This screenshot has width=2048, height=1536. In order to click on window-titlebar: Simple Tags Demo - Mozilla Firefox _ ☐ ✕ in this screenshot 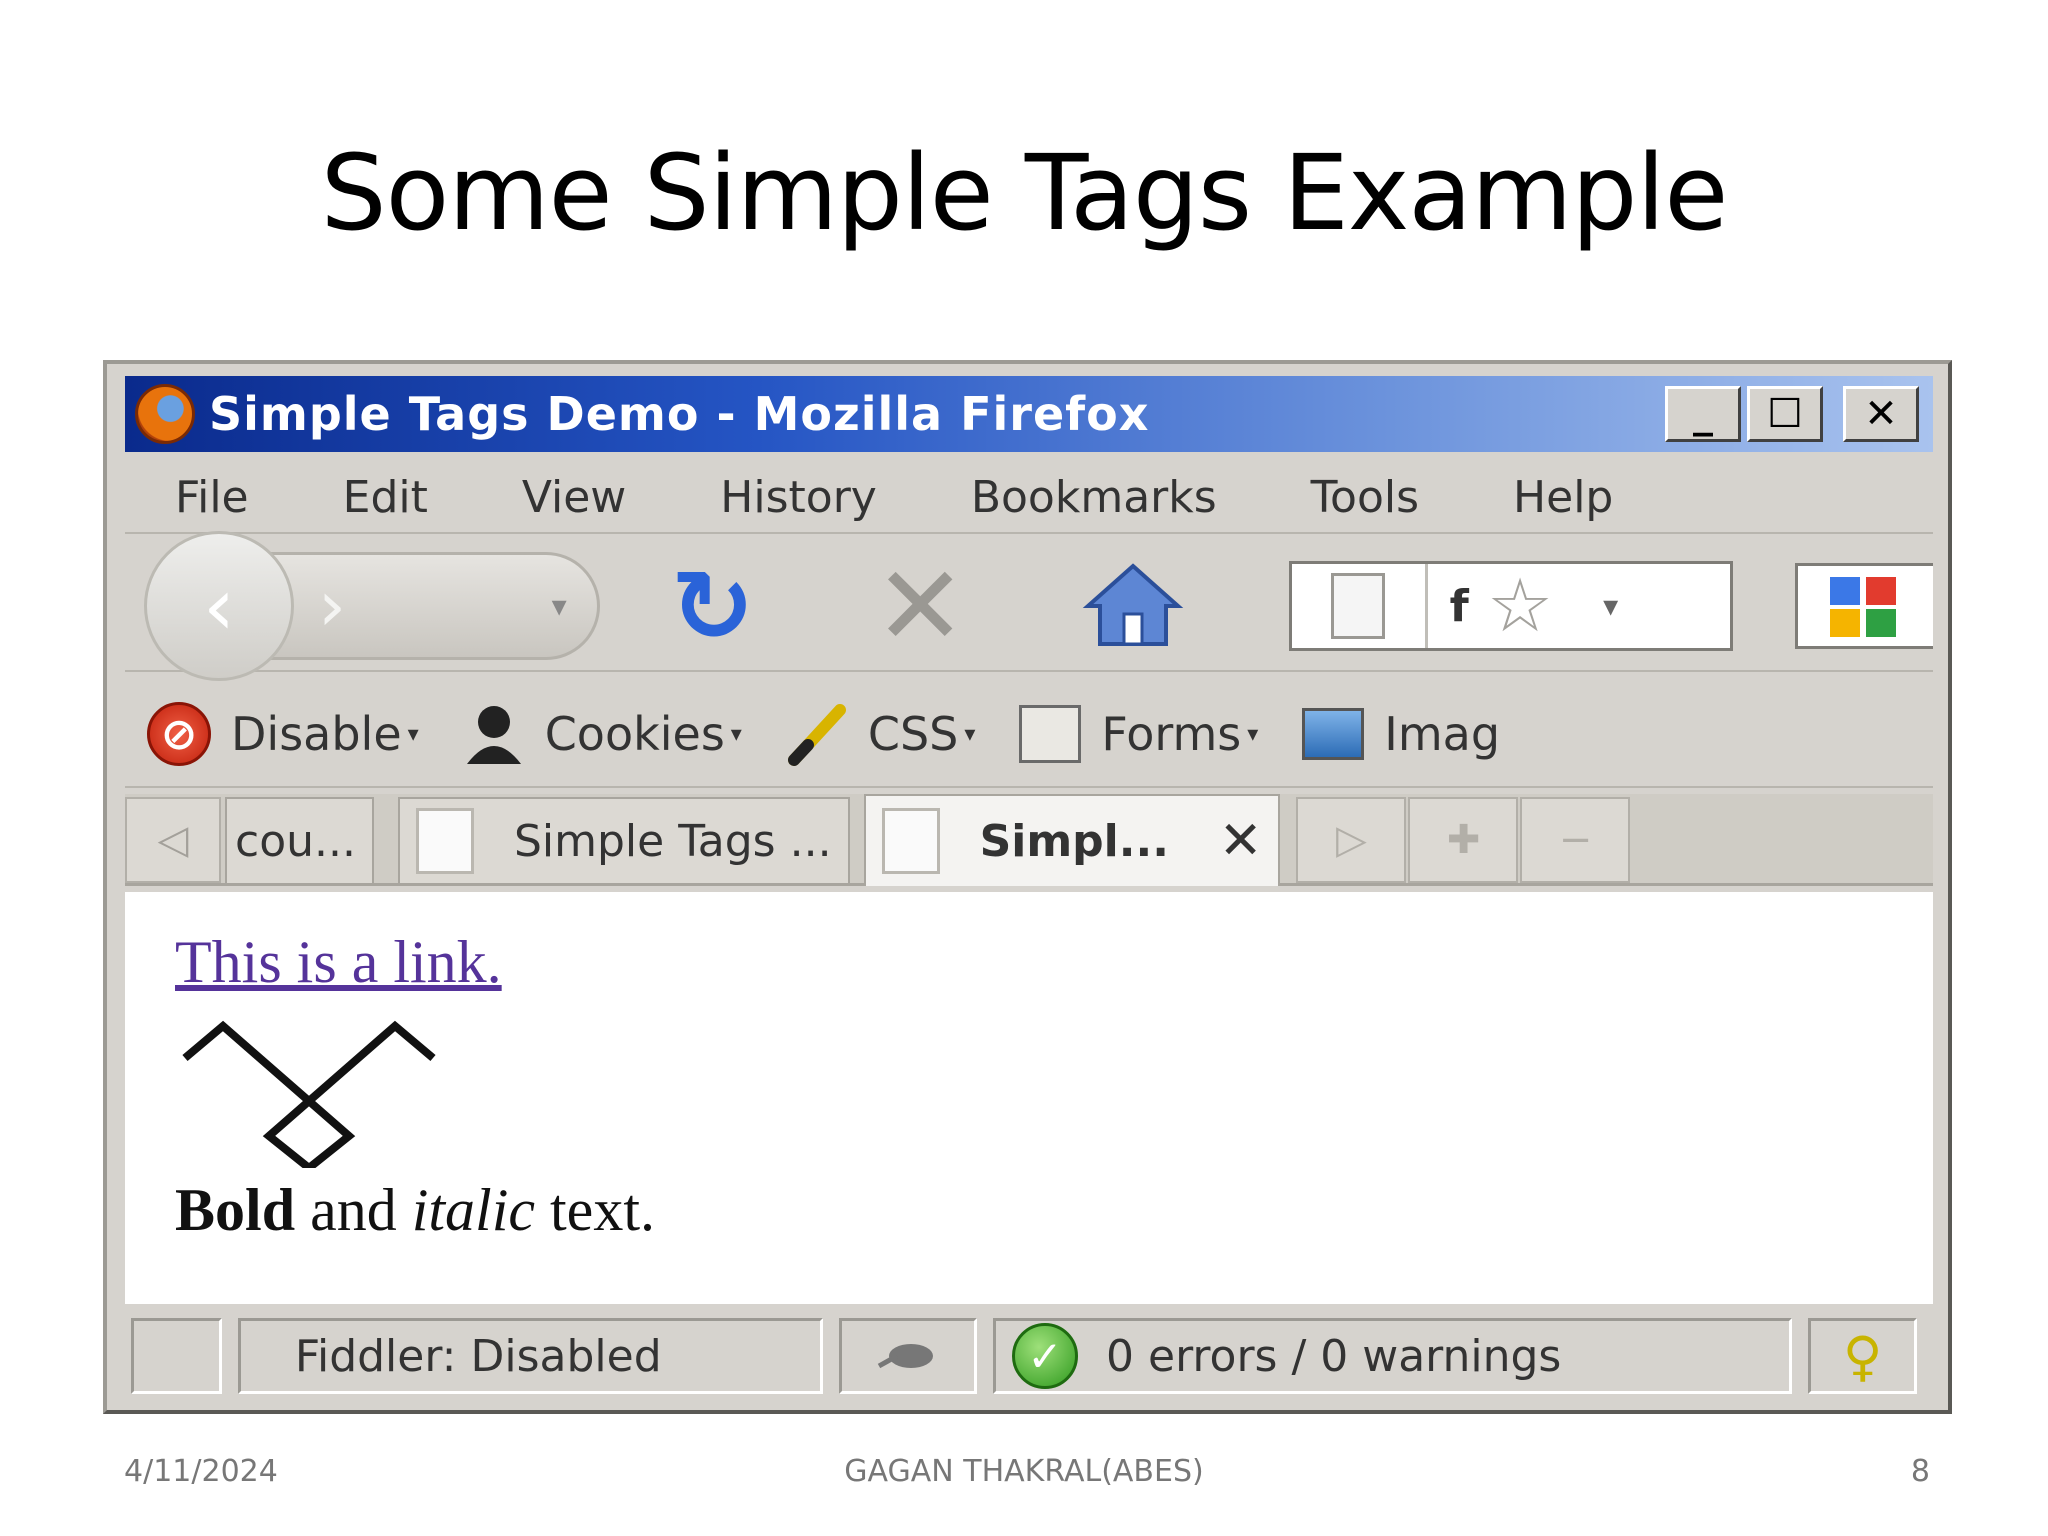, I will do `click(1029, 414)`.